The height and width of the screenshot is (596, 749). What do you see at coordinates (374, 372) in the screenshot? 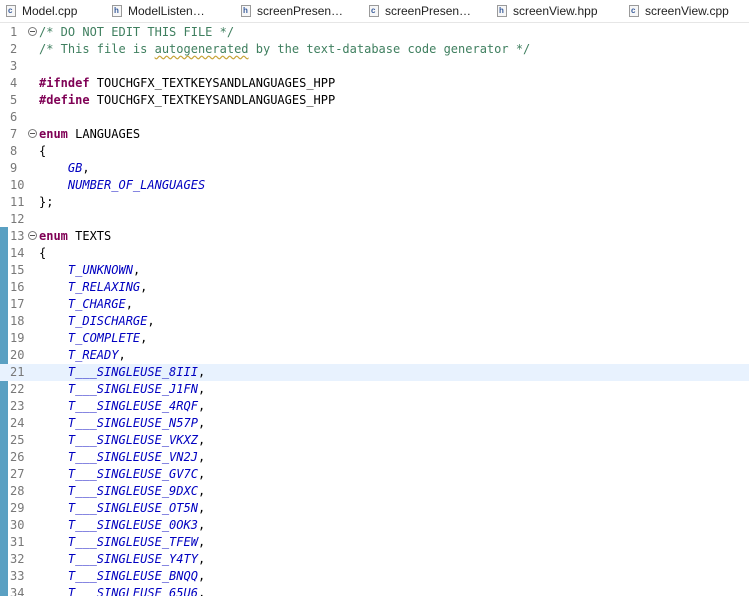
I see `code-line: 21 T___SINGLEUSE_8III,` at bounding box center [374, 372].